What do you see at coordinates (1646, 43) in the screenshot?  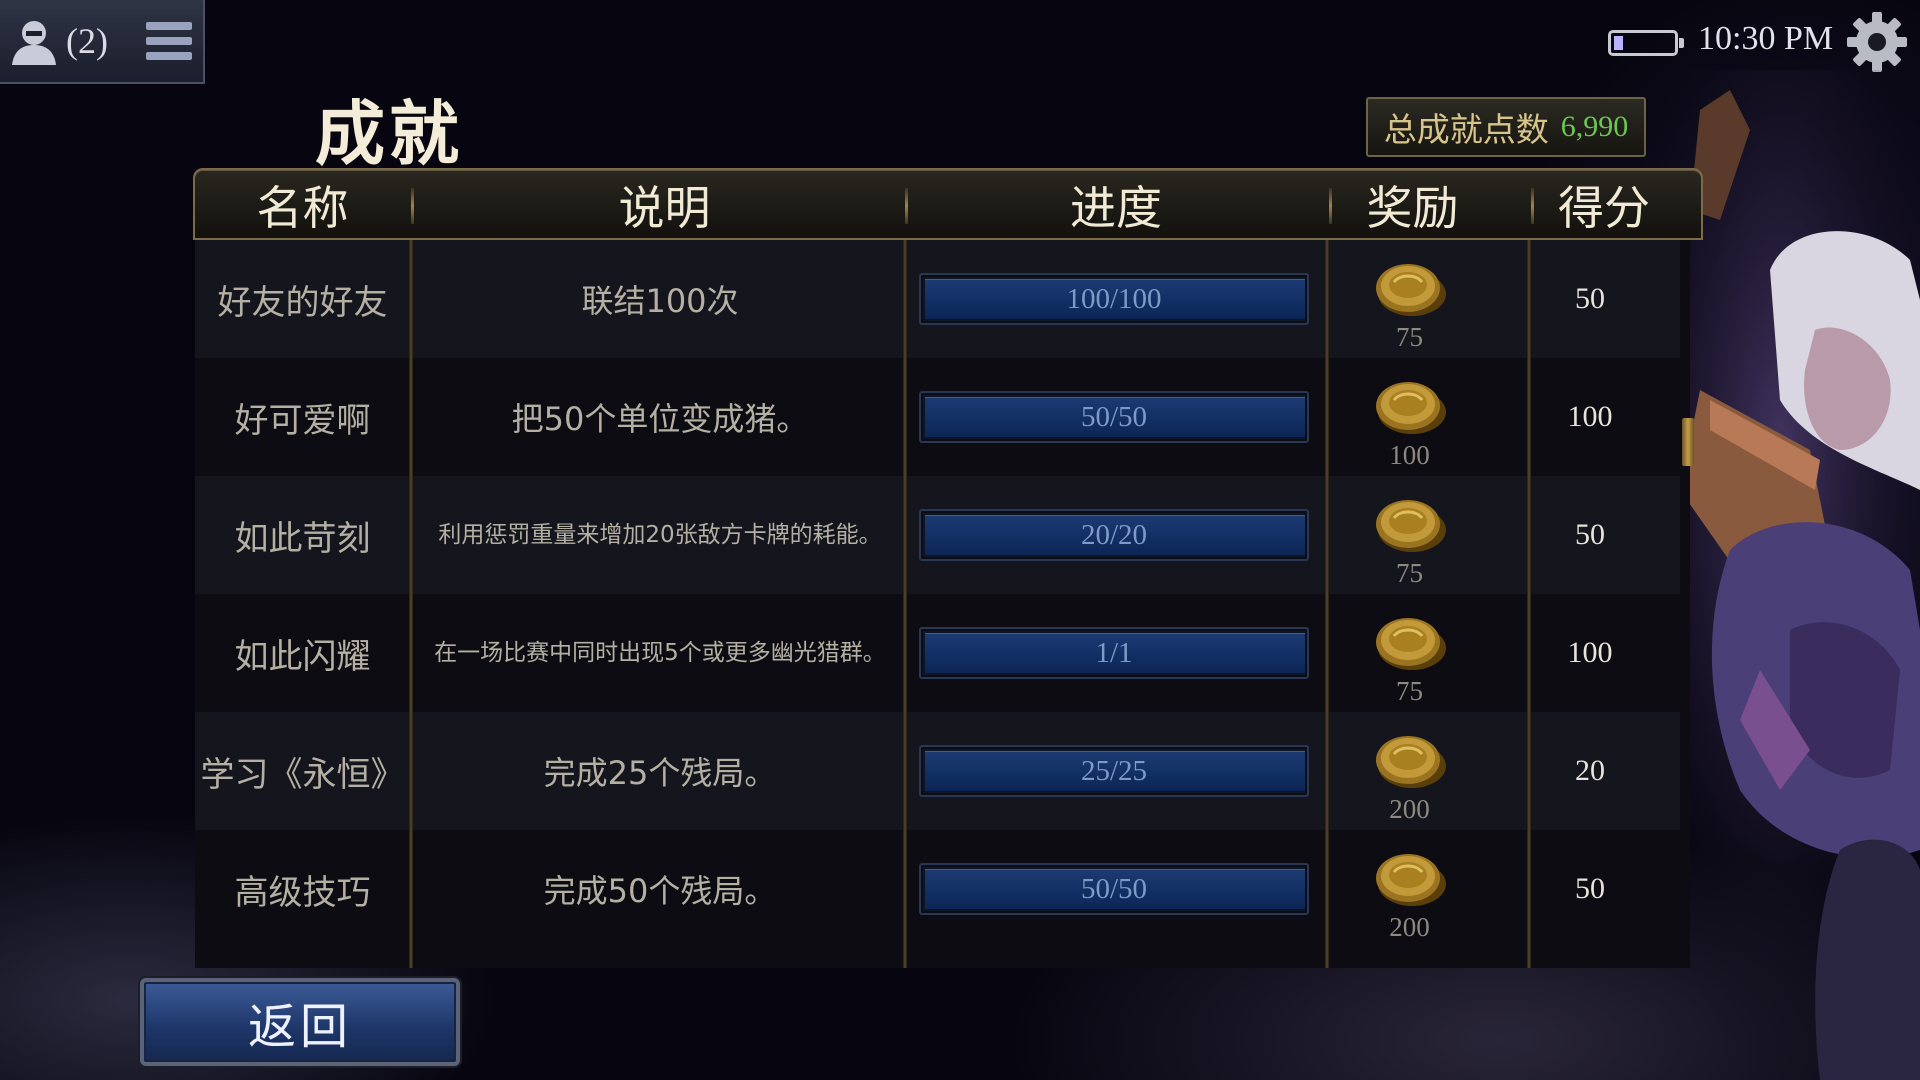 I see `battery-icon` at bounding box center [1646, 43].